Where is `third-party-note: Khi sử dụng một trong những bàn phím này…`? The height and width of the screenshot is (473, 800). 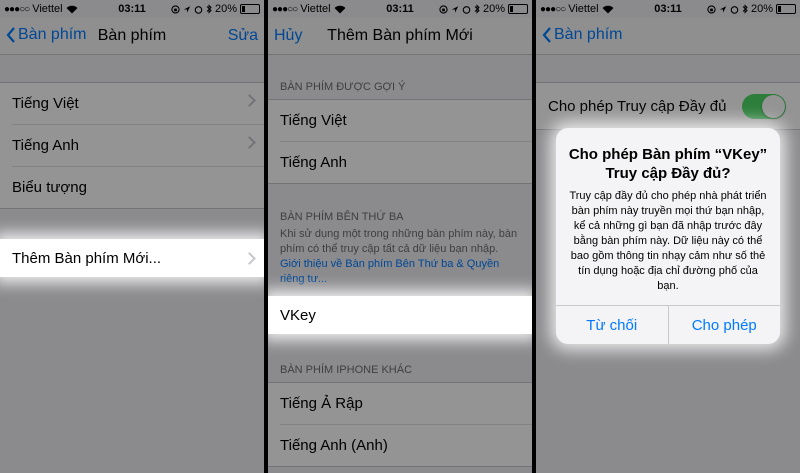
third-party-note: Khi sử dụng một trong những bàn phím này… is located at coordinates (401, 257).